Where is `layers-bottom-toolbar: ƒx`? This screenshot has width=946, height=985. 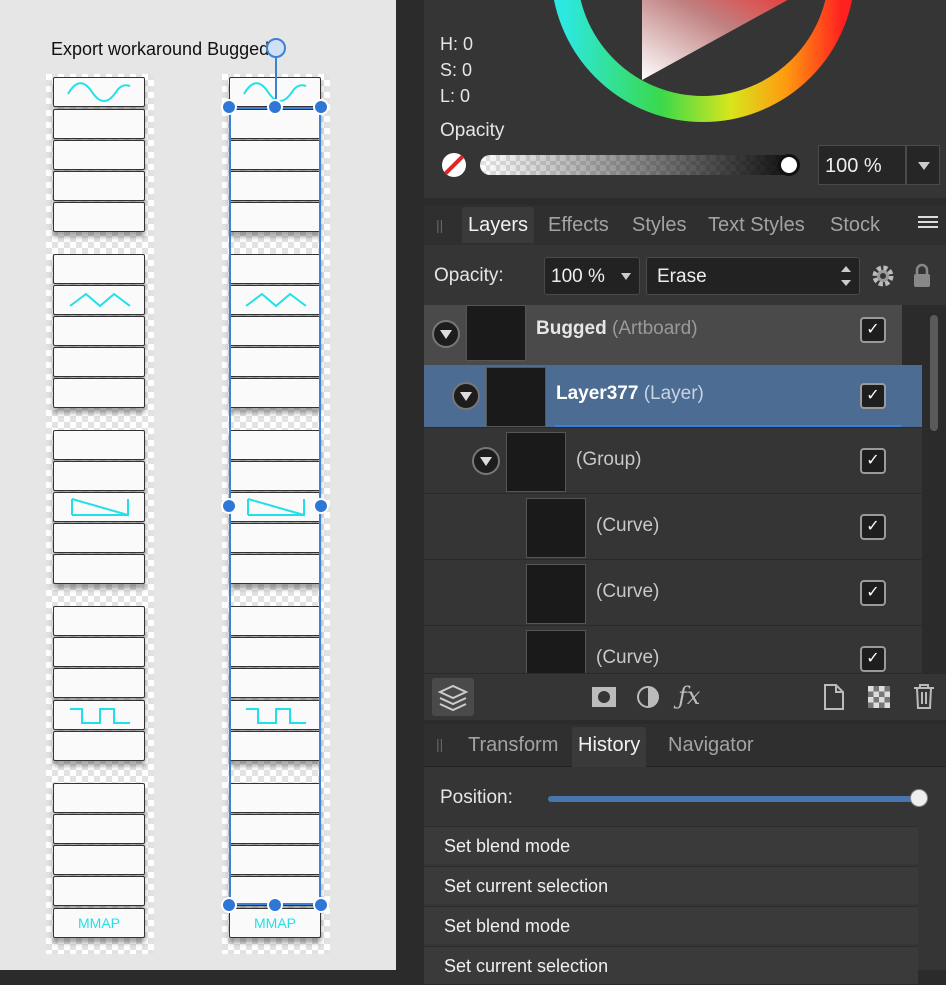 layers-bottom-toolbar: ƒx is located at coordinates (685, 696).